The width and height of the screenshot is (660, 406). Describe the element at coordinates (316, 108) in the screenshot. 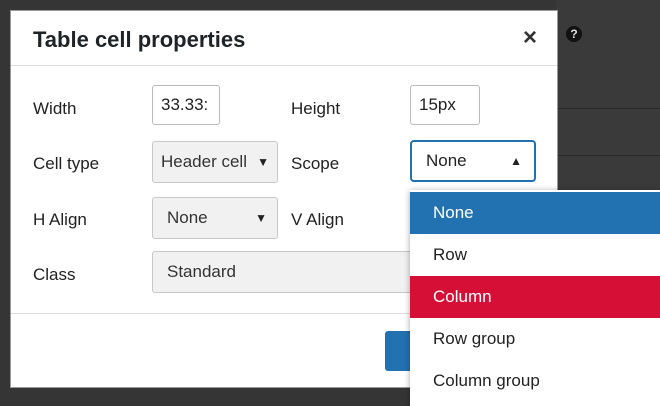

I see `height-label: Height` at that location.